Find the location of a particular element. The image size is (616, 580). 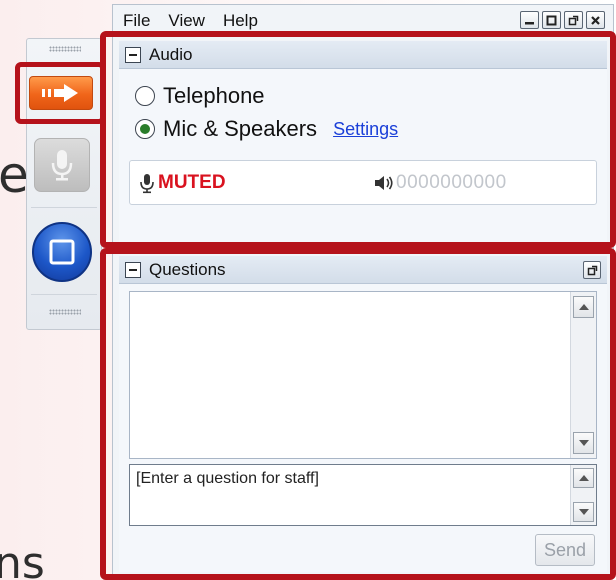

maximize-button is located at coordinates (551, 20).